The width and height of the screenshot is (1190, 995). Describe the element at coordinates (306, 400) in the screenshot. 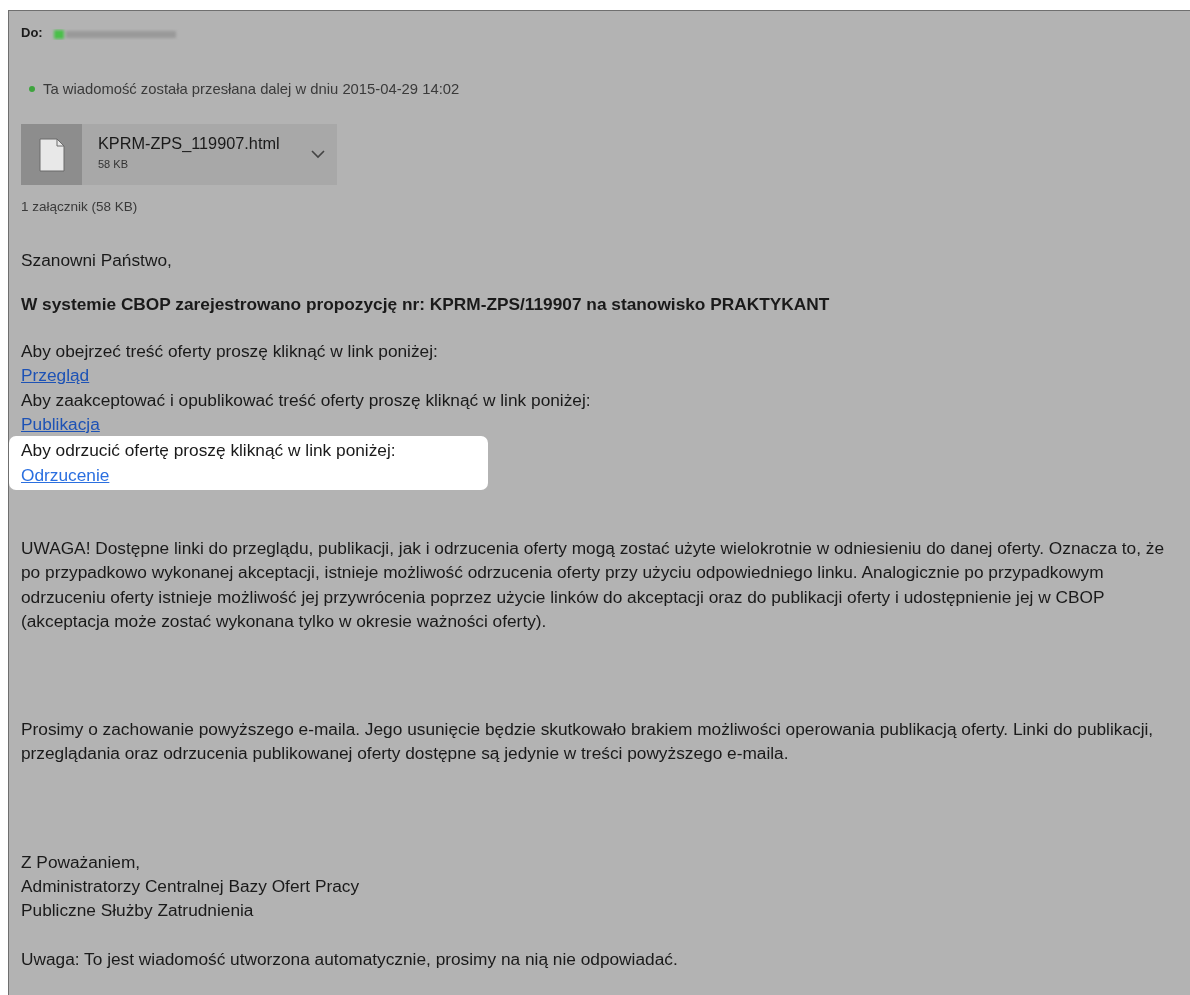

I see `instruction-text: Aby zaakceptować i opublikować treść oferty proszę kliknąć w link poniżej:` at that location.